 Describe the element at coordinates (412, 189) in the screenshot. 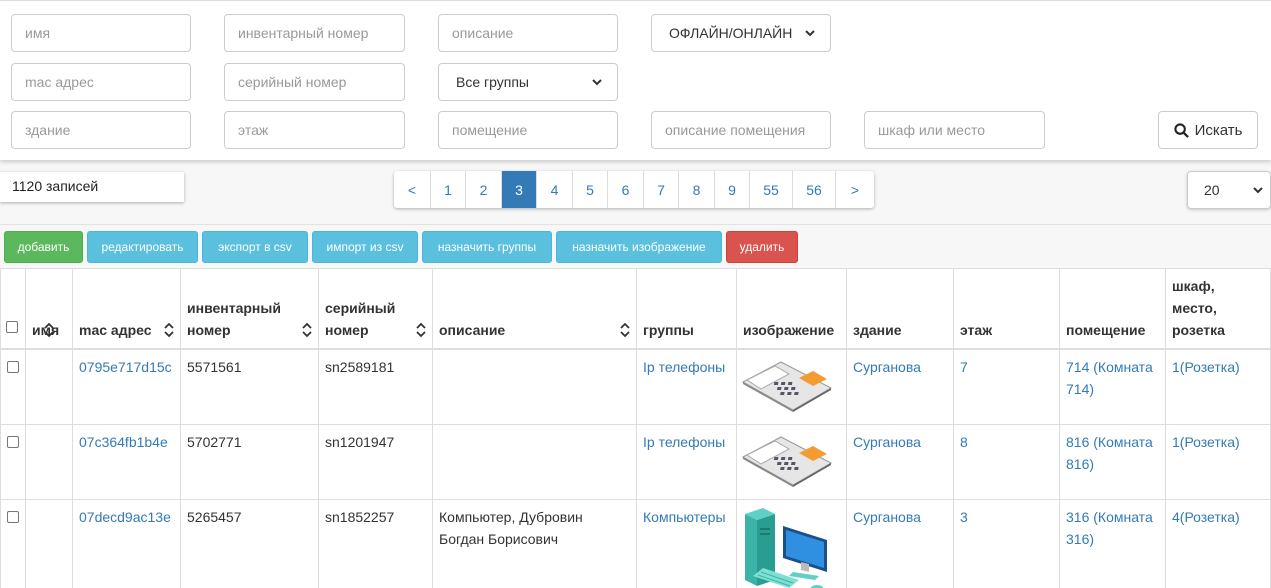

I see `pagination-prev: <` at that location.